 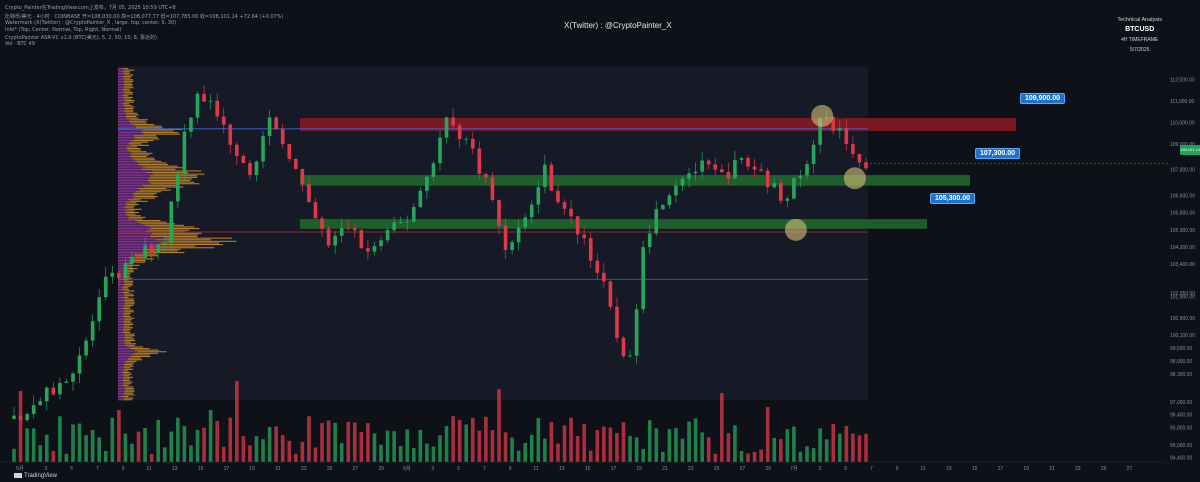 I want to click on indicator-volume: Vol · BTC 49, so click(x=20, y=44).